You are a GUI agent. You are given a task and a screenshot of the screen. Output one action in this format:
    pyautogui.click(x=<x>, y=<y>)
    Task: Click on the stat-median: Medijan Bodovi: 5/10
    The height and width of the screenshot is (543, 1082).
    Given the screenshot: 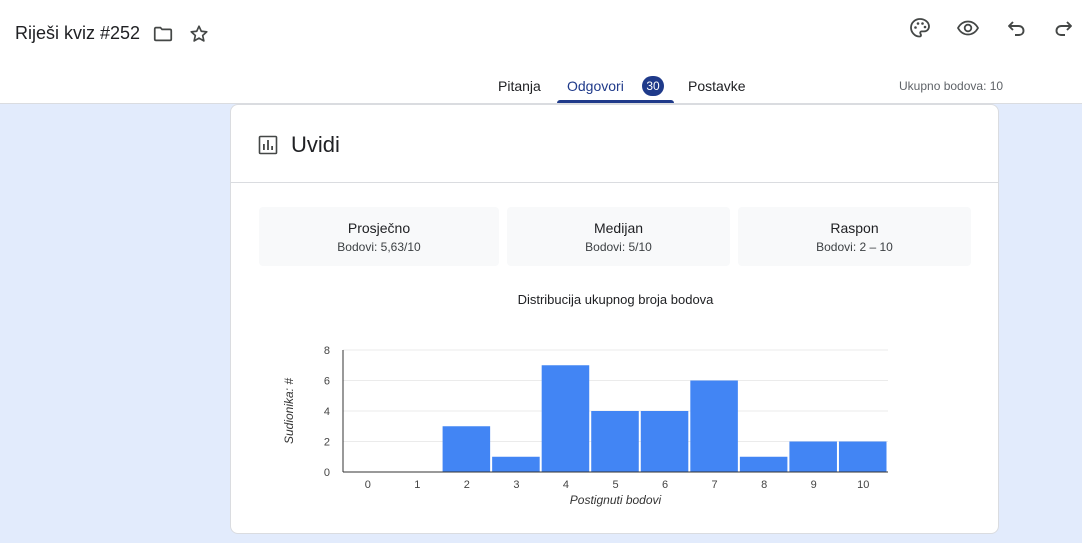 What is the action you would take?
    pyautogui.click(x=618, y=236)
    